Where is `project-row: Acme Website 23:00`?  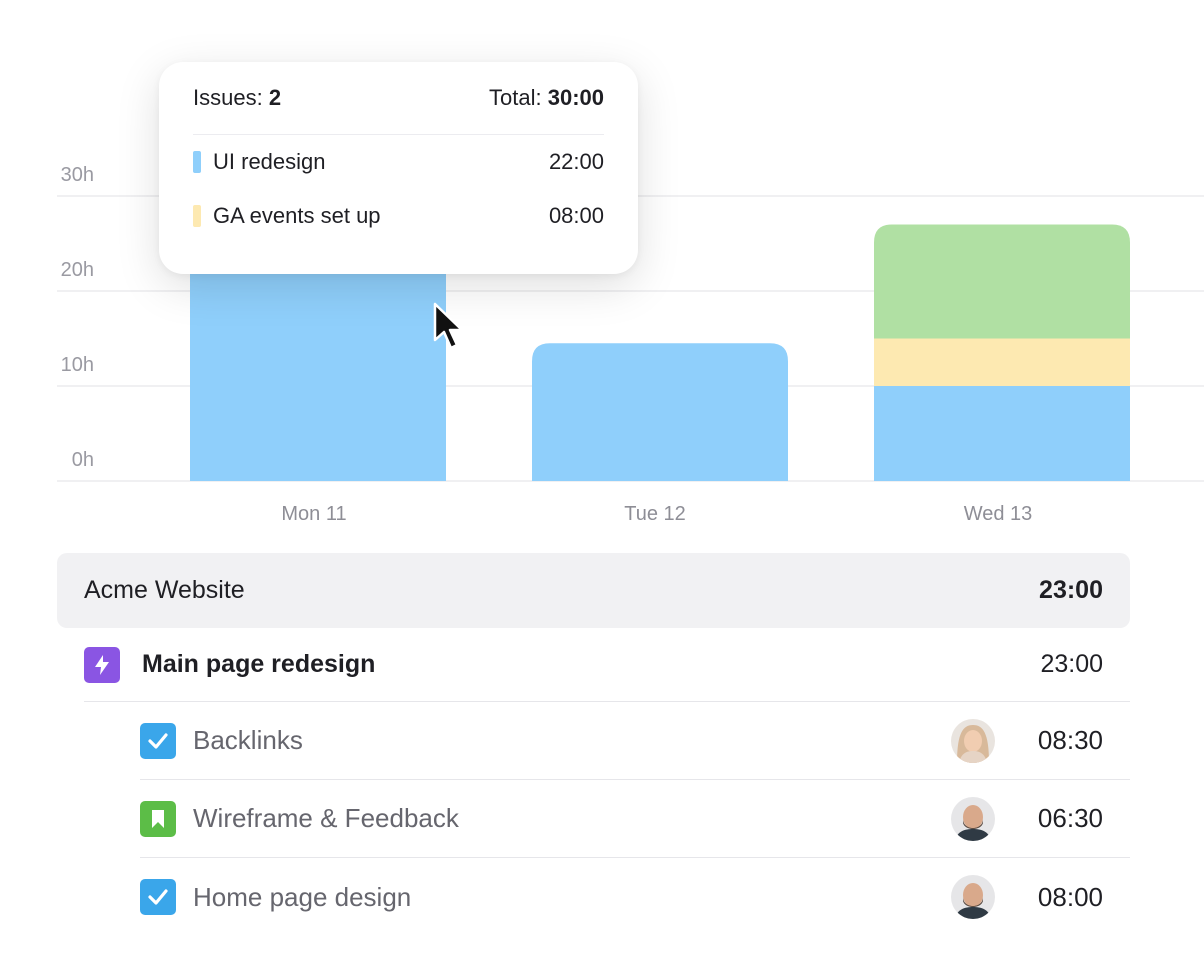 project-row: Acme Website 23:00 is located at coordinates (593, 590).